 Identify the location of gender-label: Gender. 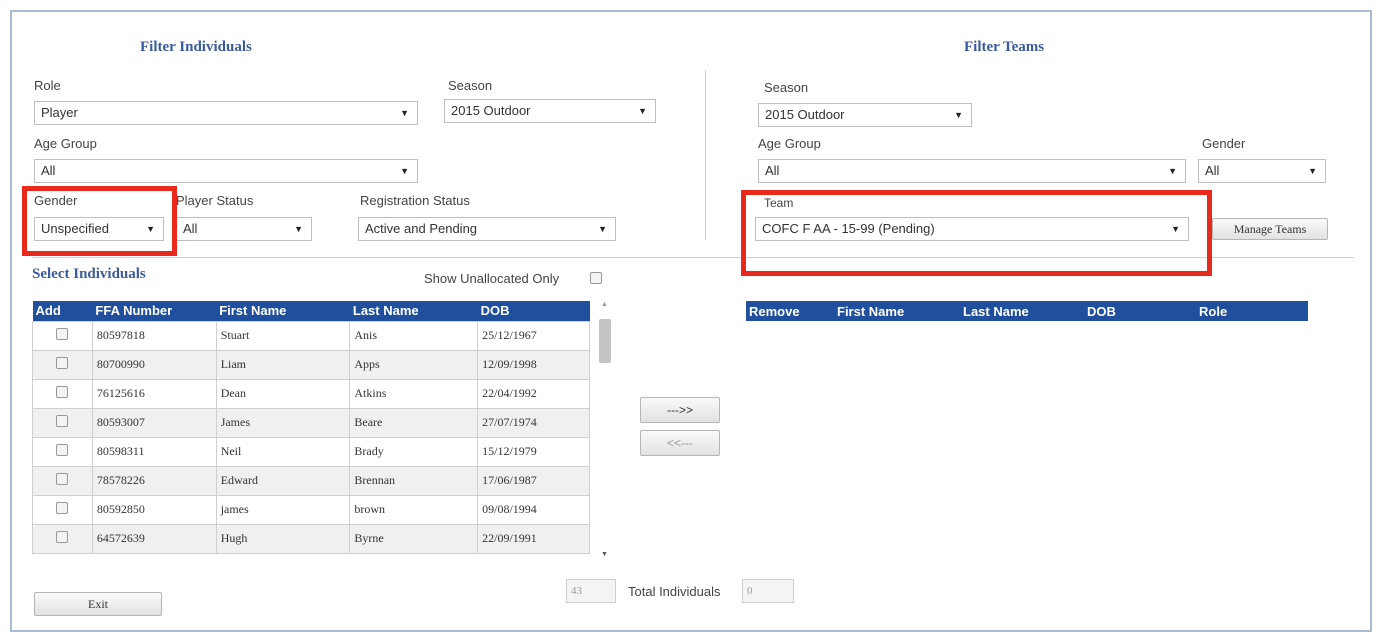
(56, 200).